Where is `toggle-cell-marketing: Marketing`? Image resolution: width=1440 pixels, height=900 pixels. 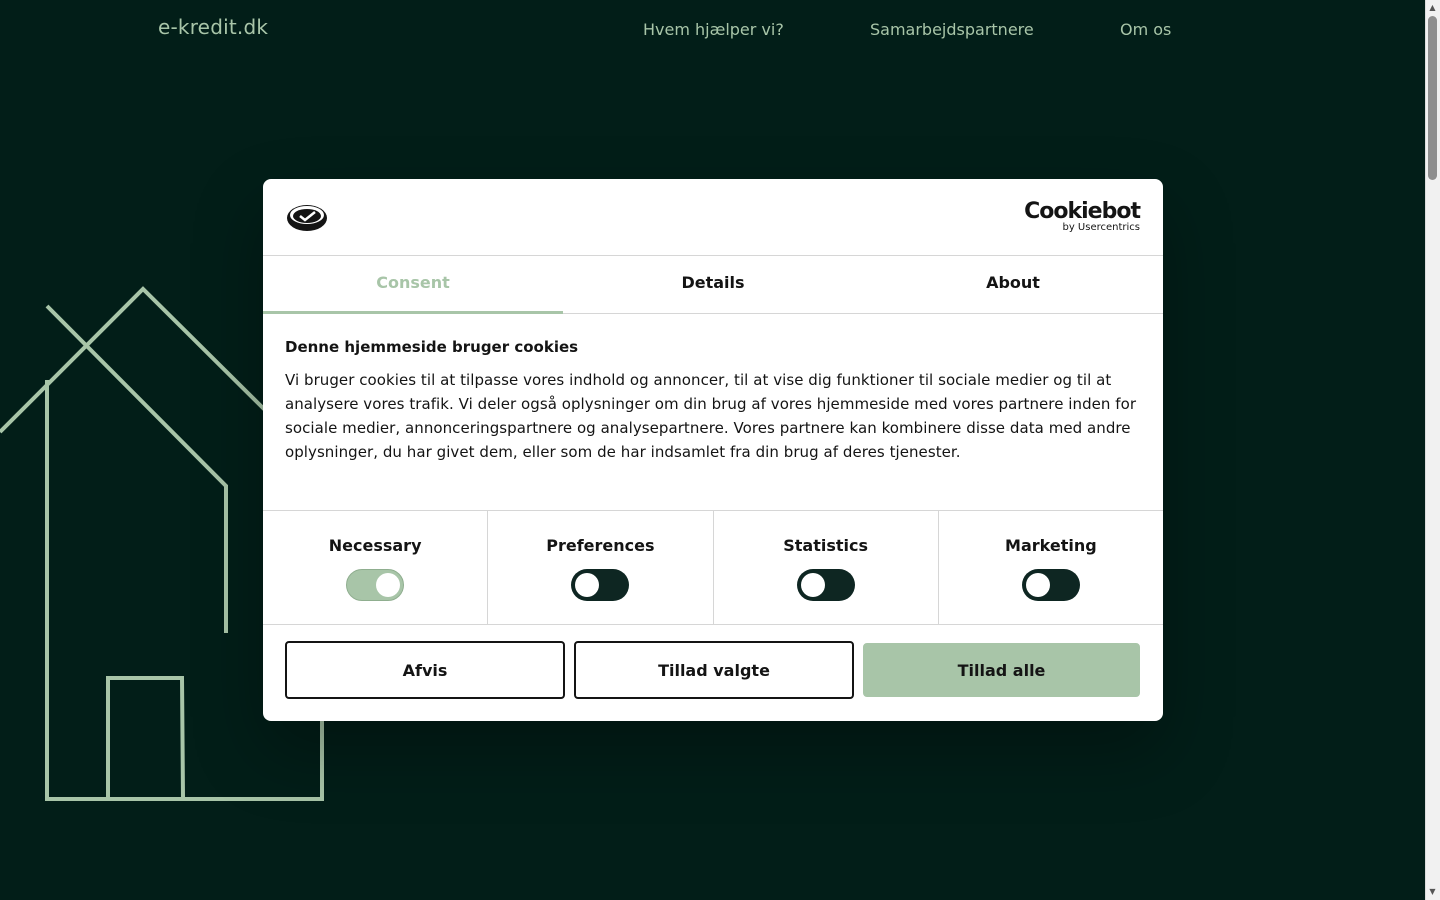 toggle-cell-marketing: Marketing is located at coordinates (1051, 567).